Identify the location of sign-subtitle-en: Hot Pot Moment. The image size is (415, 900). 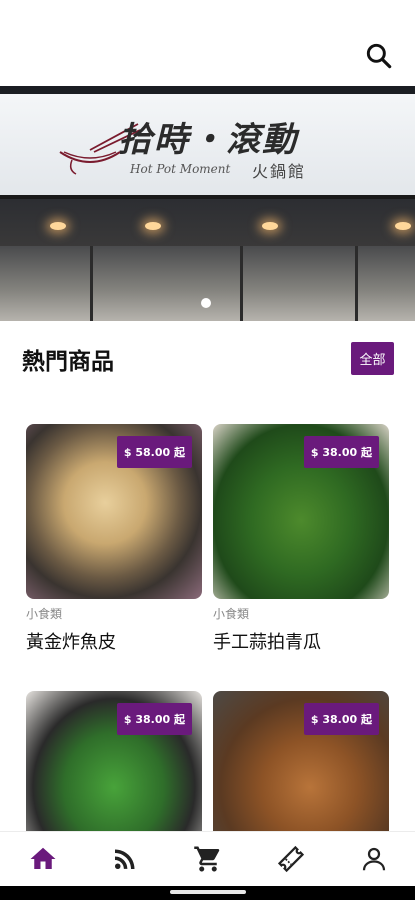
(180, 169).